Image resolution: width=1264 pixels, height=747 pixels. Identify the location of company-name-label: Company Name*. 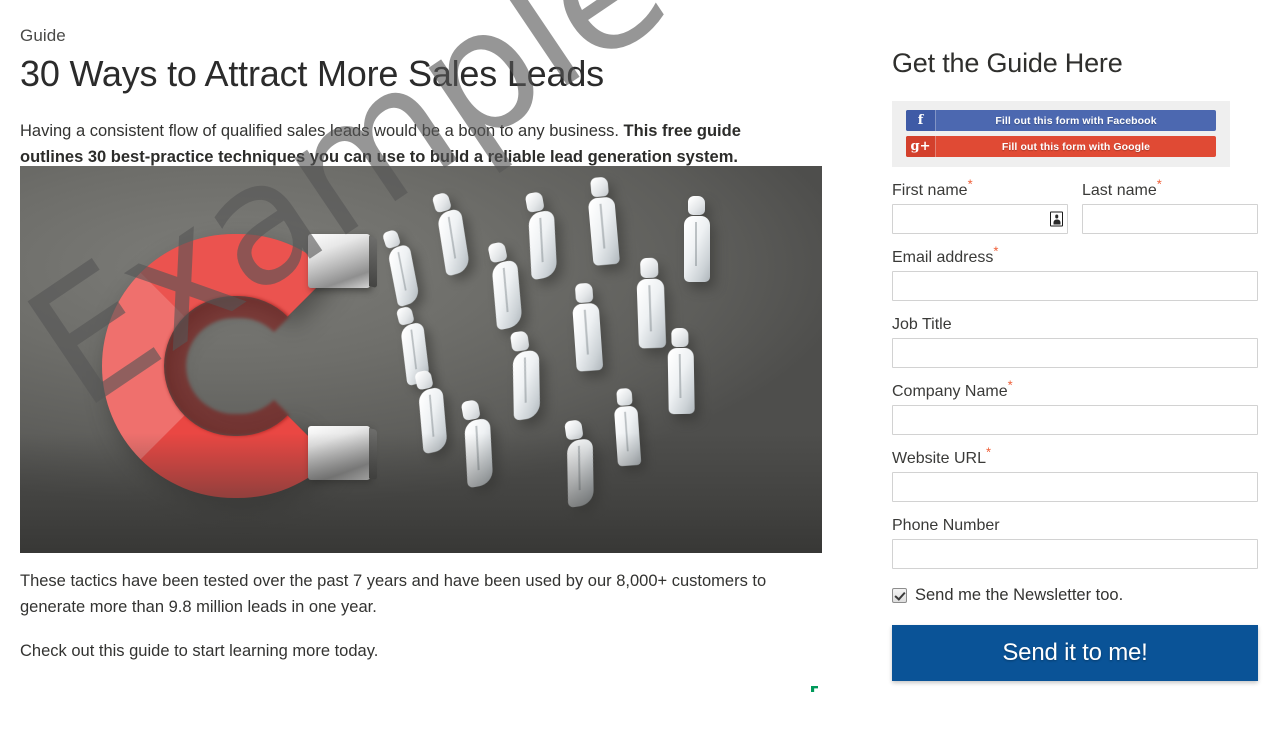
(1075, 390).